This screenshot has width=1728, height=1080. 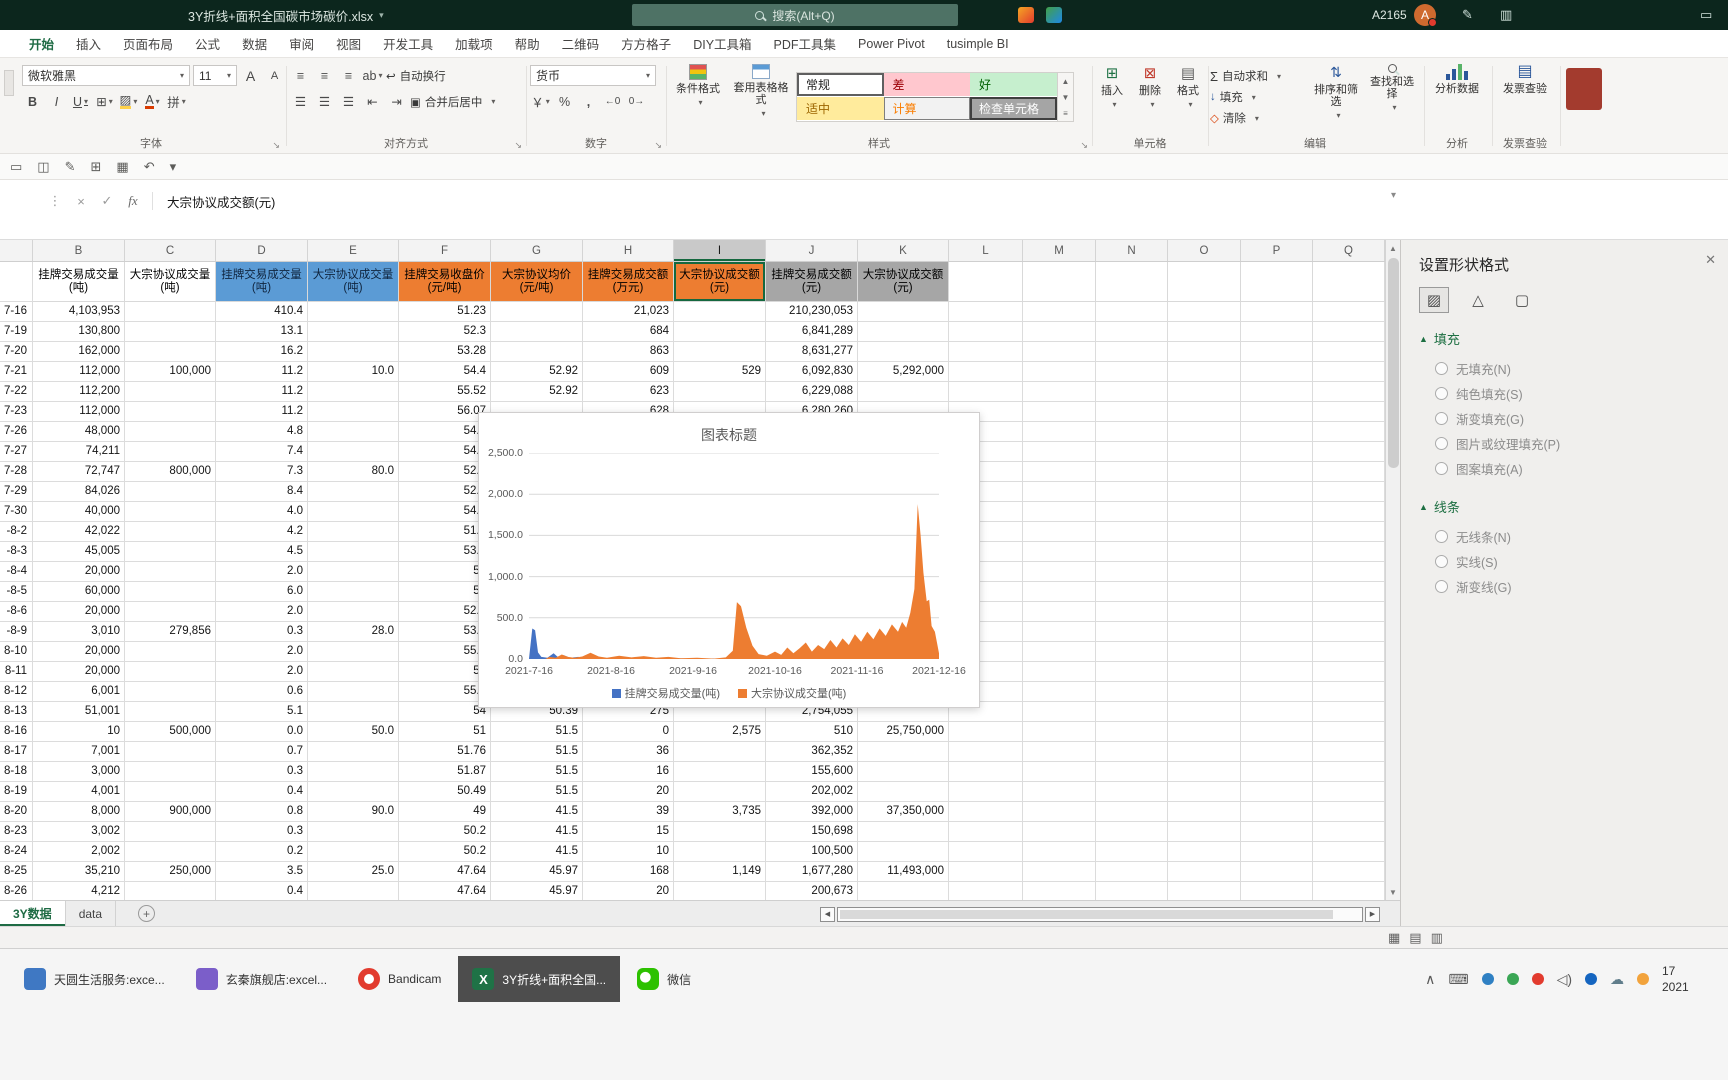 I want to click on cell-Q19, so click(x=1349, y=652).